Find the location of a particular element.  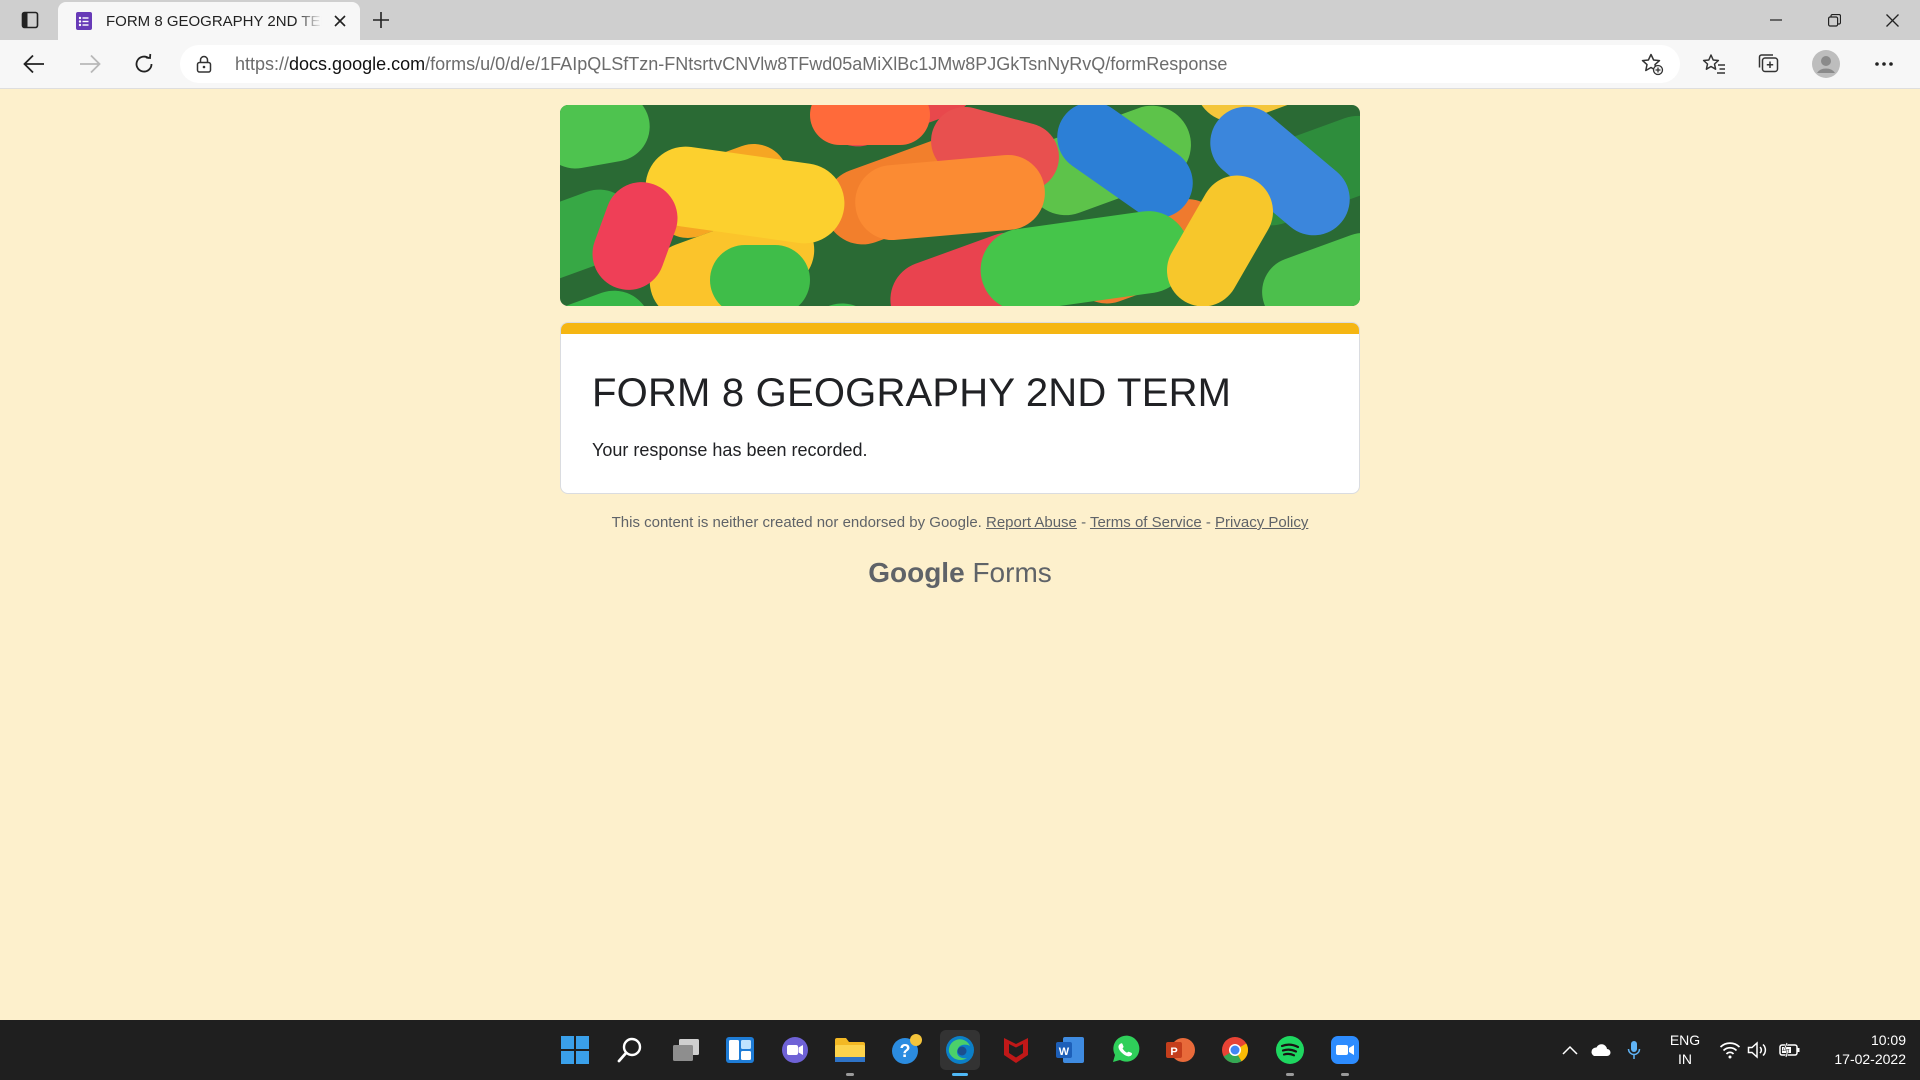

clock-date: 17-02-2022 is located at coordinates (1870, 1059).